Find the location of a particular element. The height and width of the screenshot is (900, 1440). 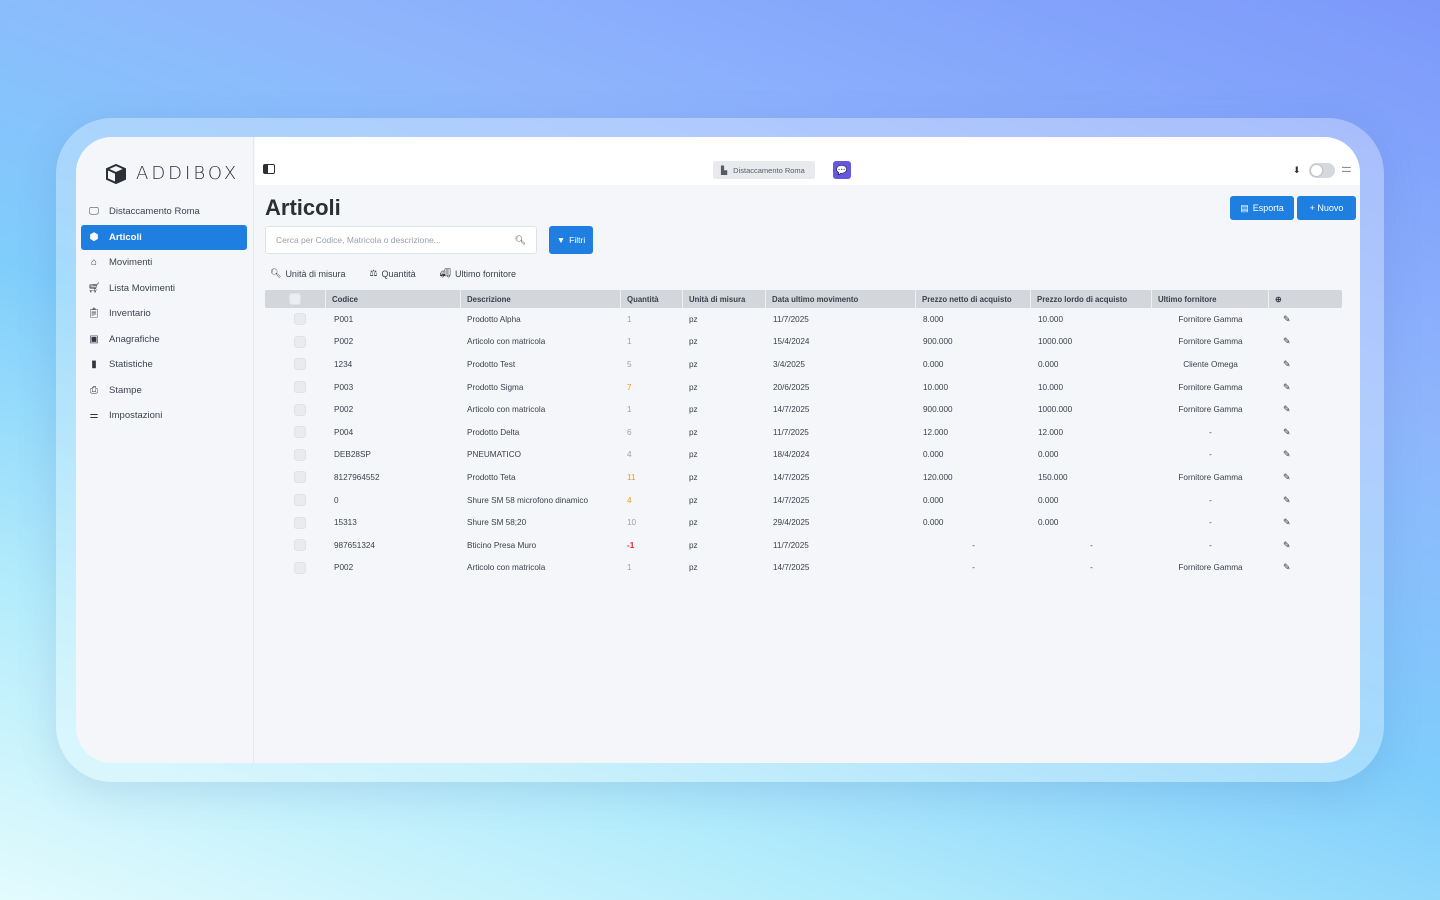

cell-descrizione: Prodotto Test is located at coordinates (491, 364).